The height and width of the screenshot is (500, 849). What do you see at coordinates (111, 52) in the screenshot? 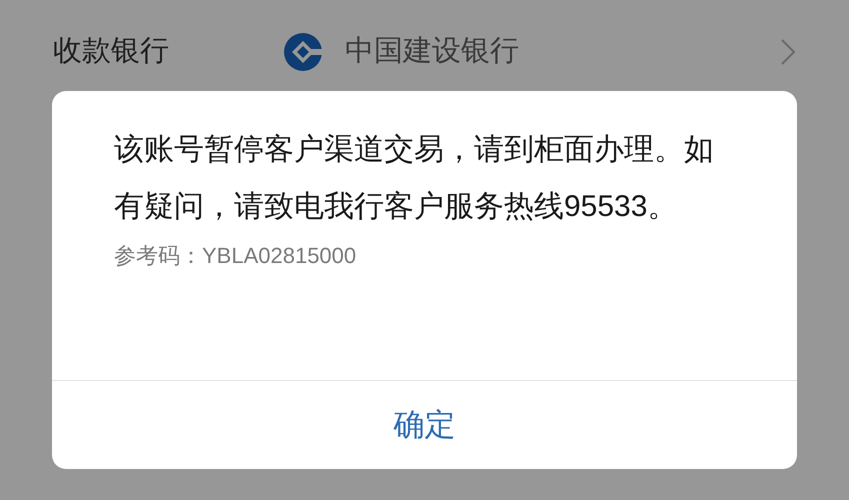
I see `field-label: 收款银行` at bounding box center [111, 52].